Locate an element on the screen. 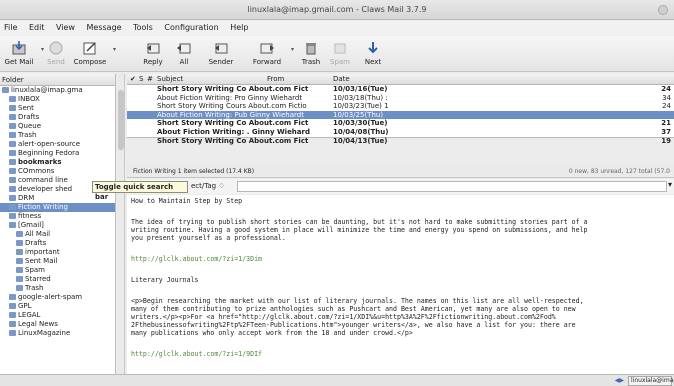  get-mail-button: Get Mail ▾ is located at coordinates (23, 55).